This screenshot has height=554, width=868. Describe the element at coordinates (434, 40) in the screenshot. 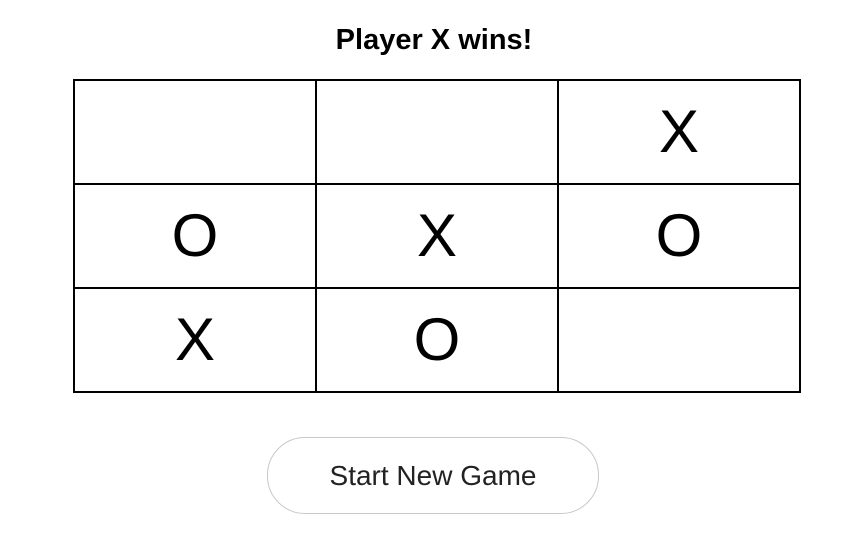

I see `game-status: Player X wins!` at that location.